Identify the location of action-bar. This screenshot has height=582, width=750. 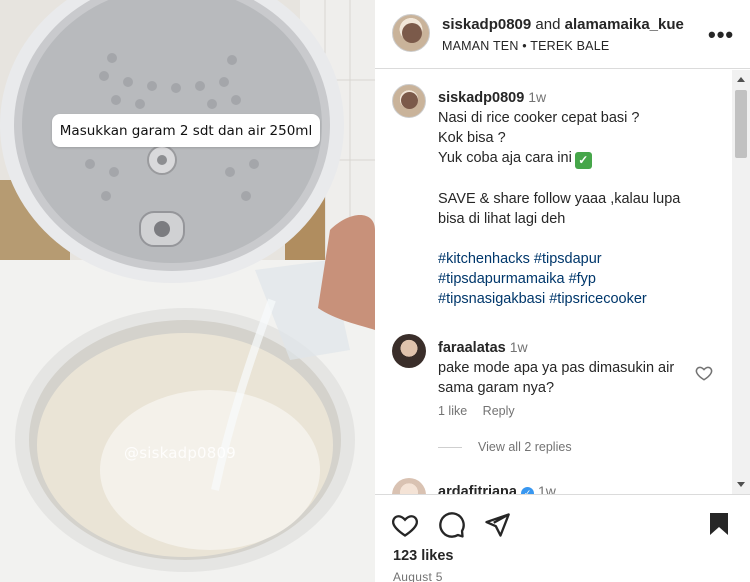
(562, 538).